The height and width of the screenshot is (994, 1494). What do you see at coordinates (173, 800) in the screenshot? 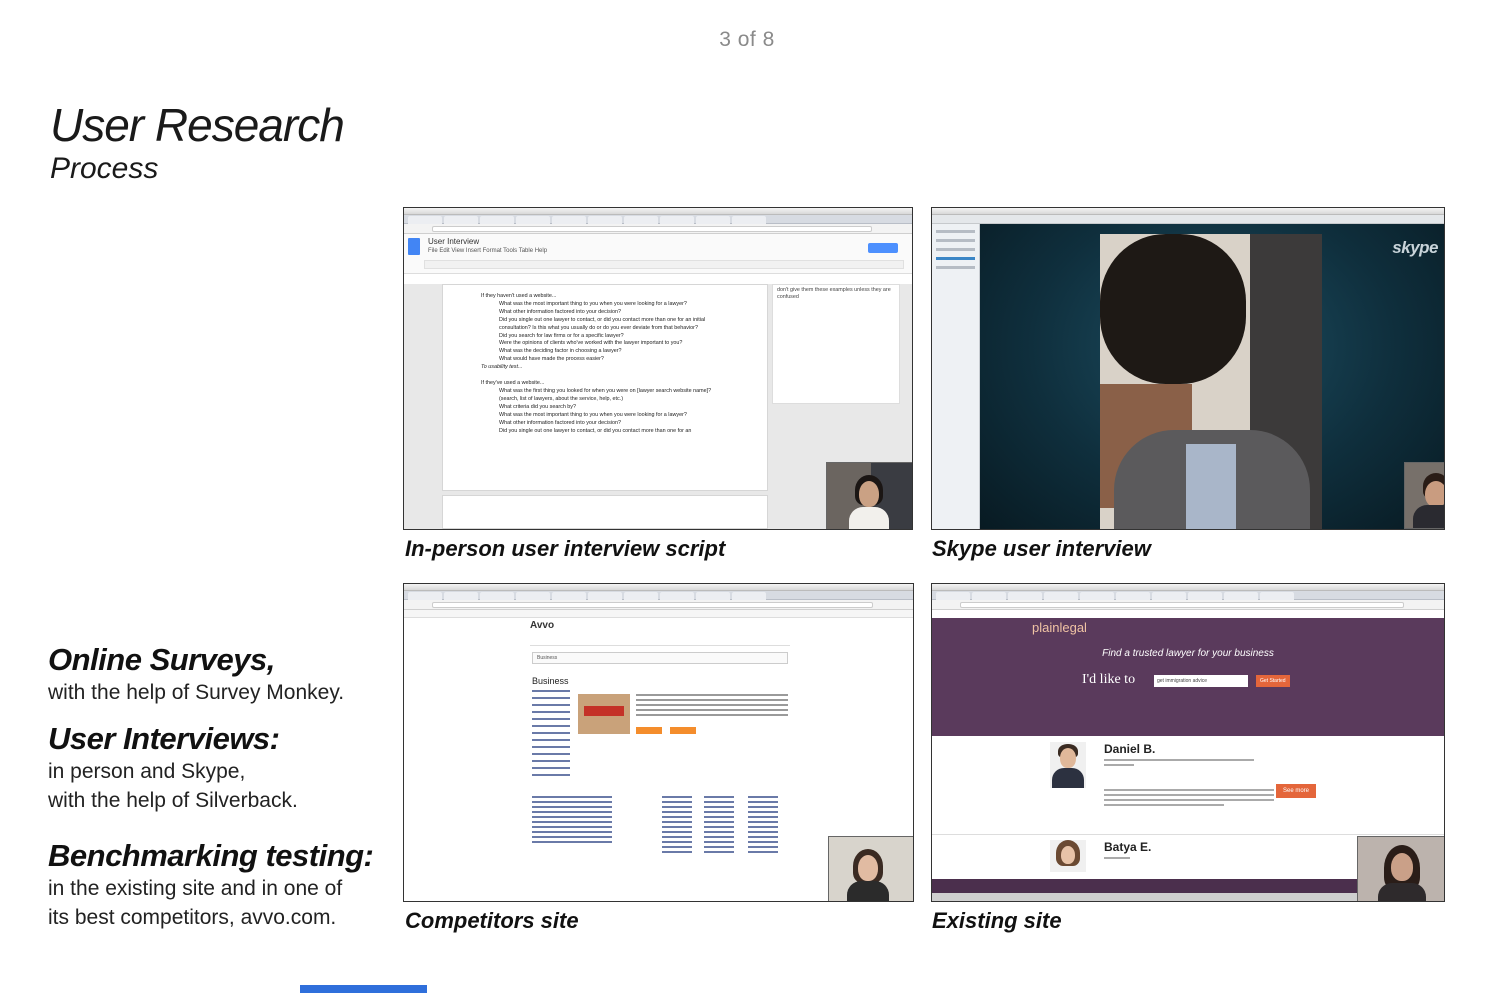
I see `method-line: with the help of Silverback.` at bounding box center [173, 800].